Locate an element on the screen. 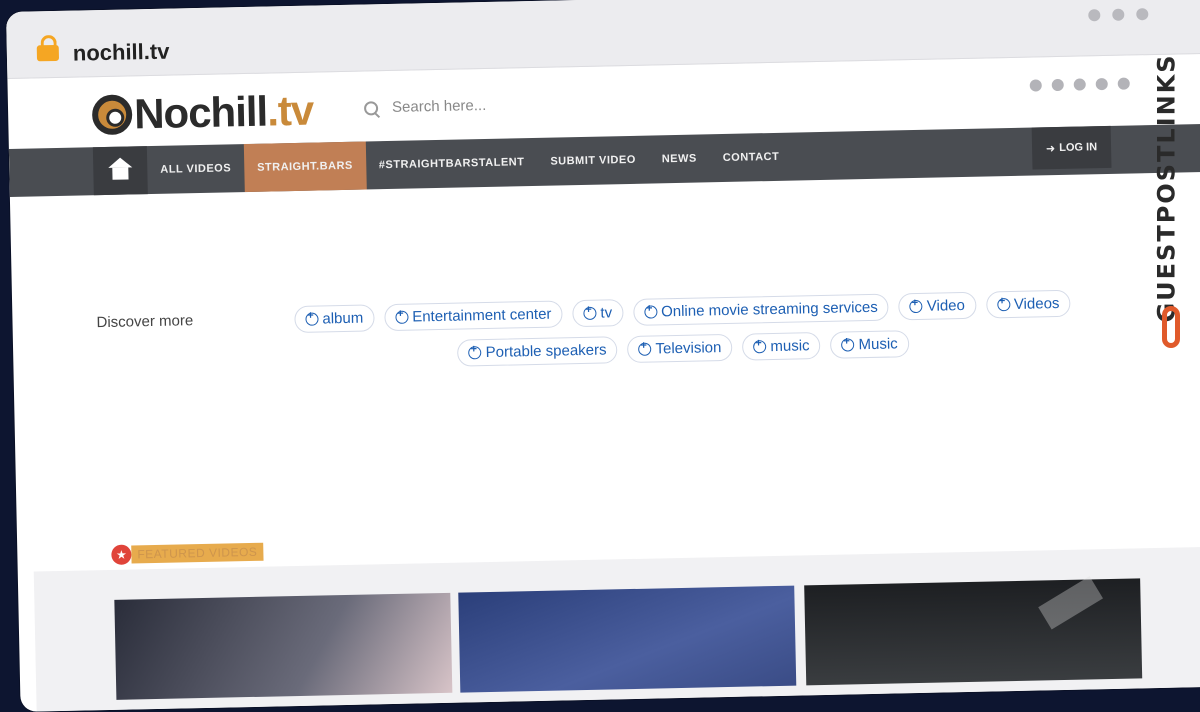  star-icon: ★ is located at coordinates (121, 554).